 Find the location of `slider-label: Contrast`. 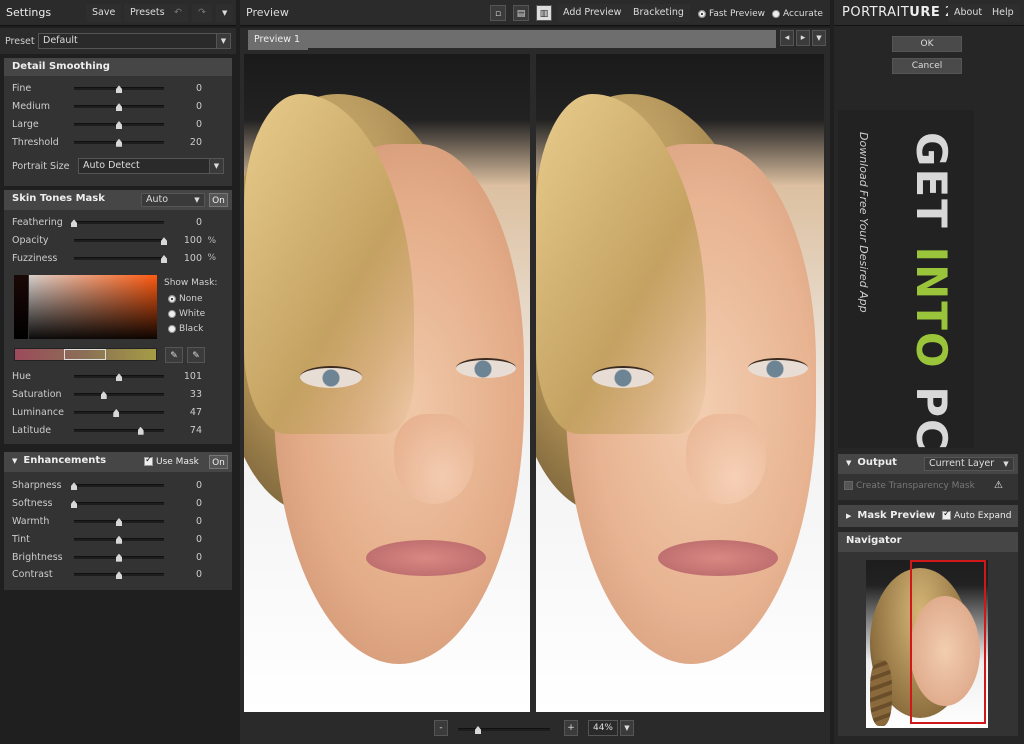

slider-label: Contrast is located at coordinates (32, 575).